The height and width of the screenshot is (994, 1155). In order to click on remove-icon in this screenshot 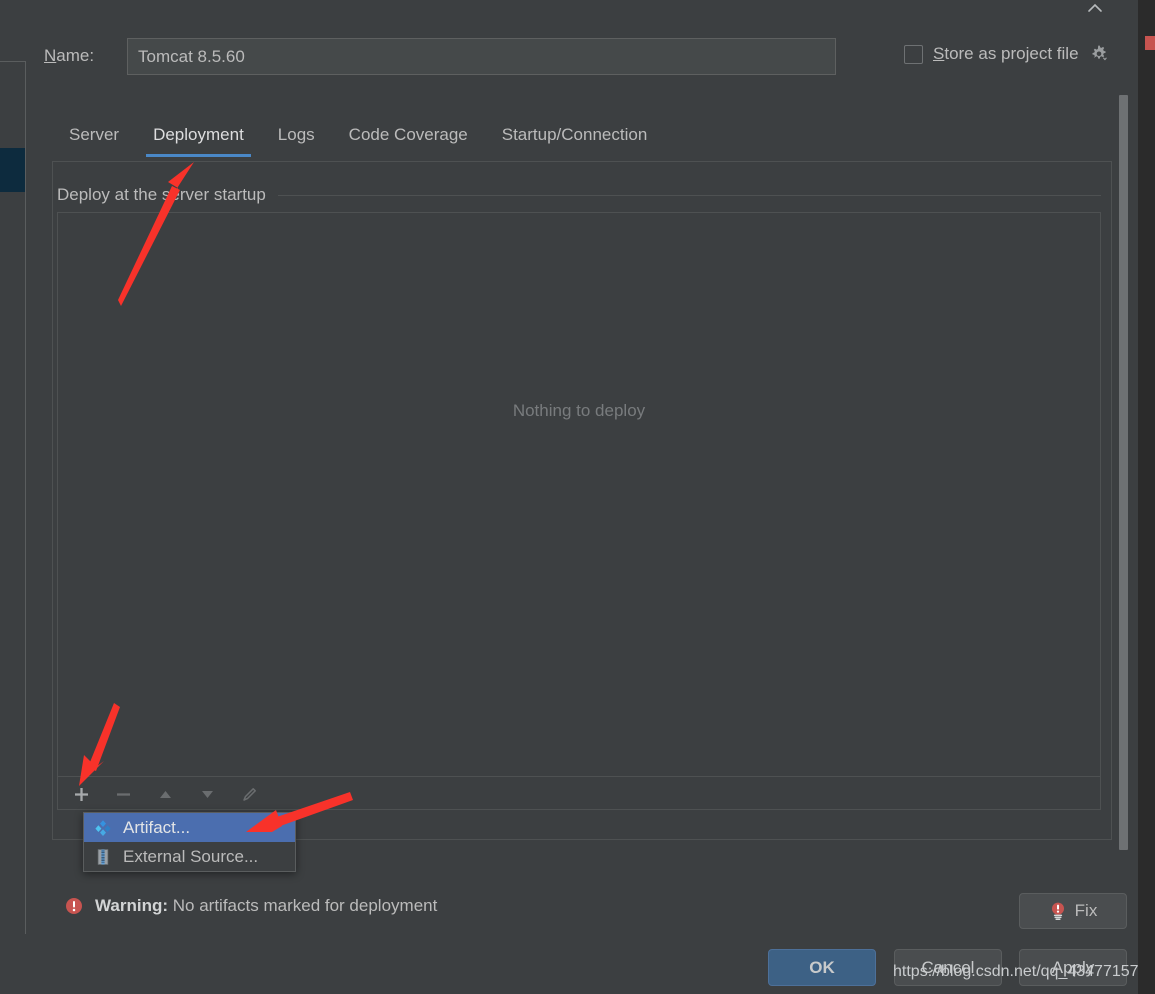, I will do `click(123, 795)`.